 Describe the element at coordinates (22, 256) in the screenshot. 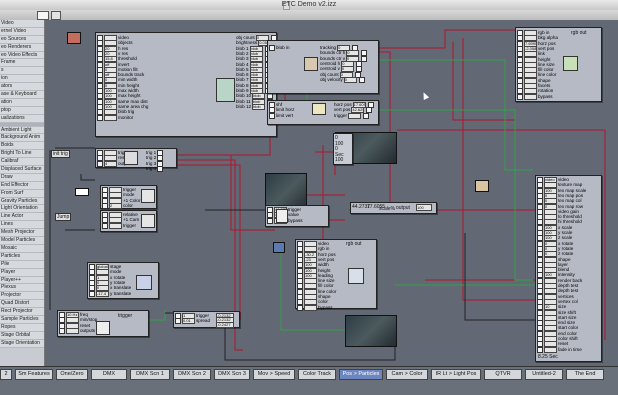

I see `sidebar-item: Particles` at that location.